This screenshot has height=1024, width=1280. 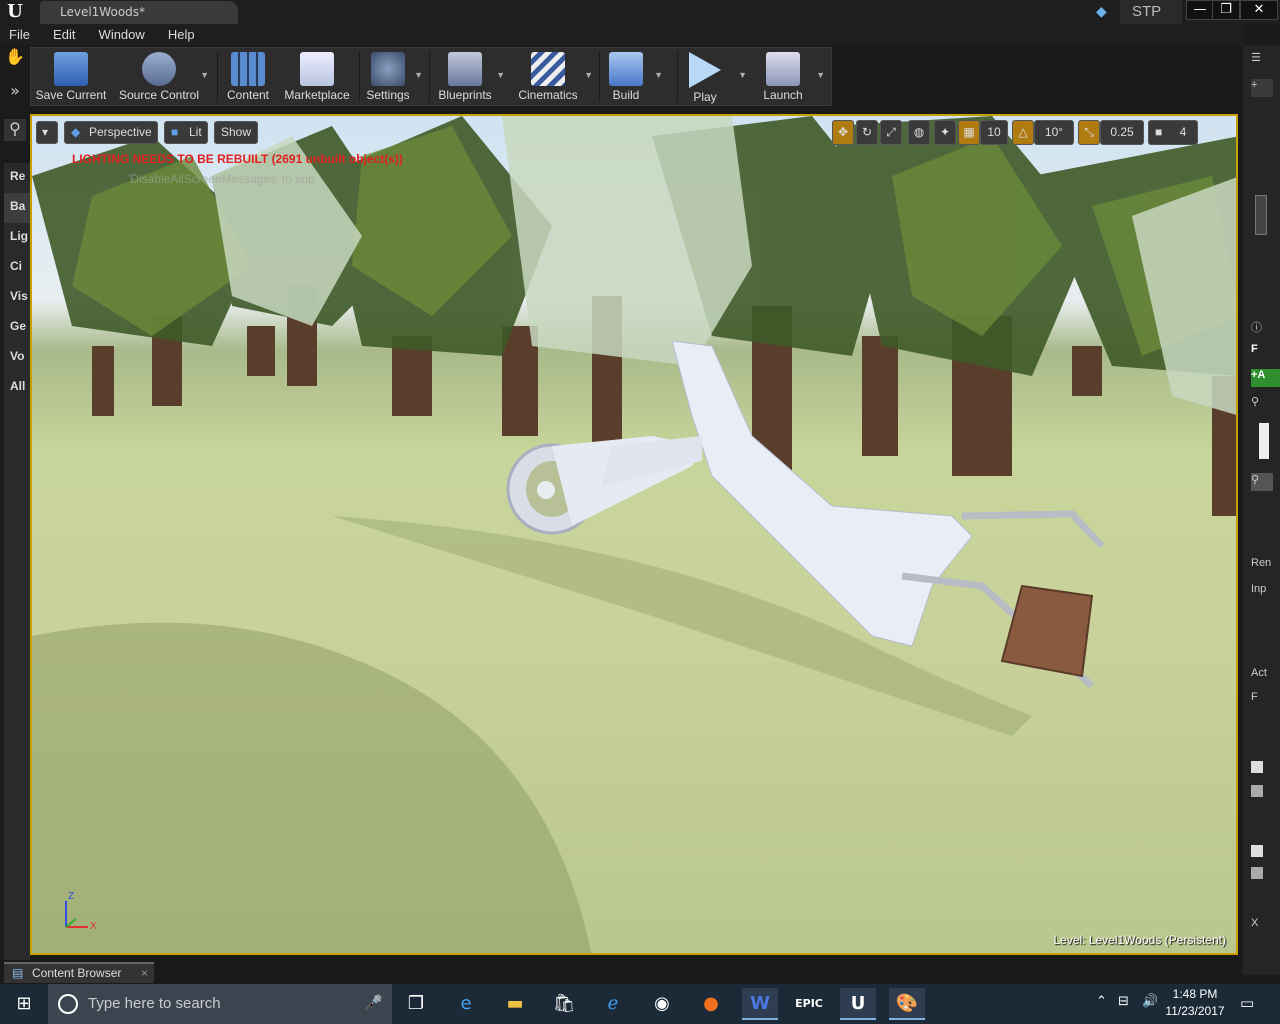 I want to click on blueprints-button: Blueprints ▼, so click(x=470, y=77).